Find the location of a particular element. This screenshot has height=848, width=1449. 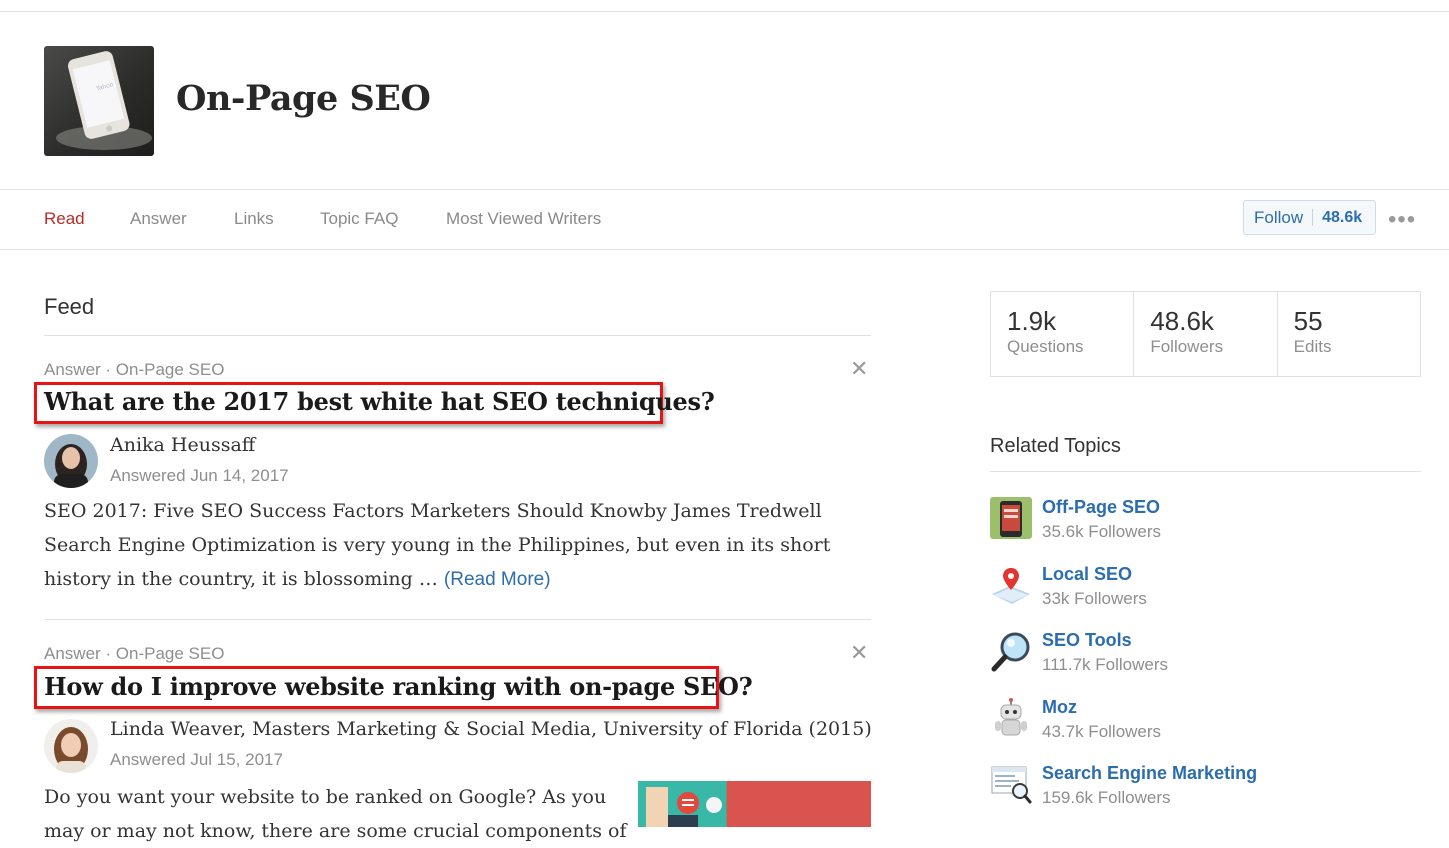

related-topic-link: Moz is located at coordinates (1059, 707).